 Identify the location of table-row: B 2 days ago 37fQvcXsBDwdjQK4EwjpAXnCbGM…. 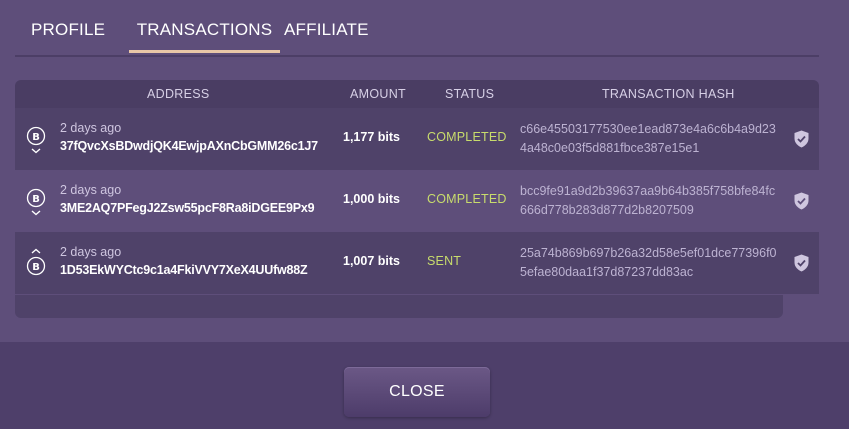
(417, 139).